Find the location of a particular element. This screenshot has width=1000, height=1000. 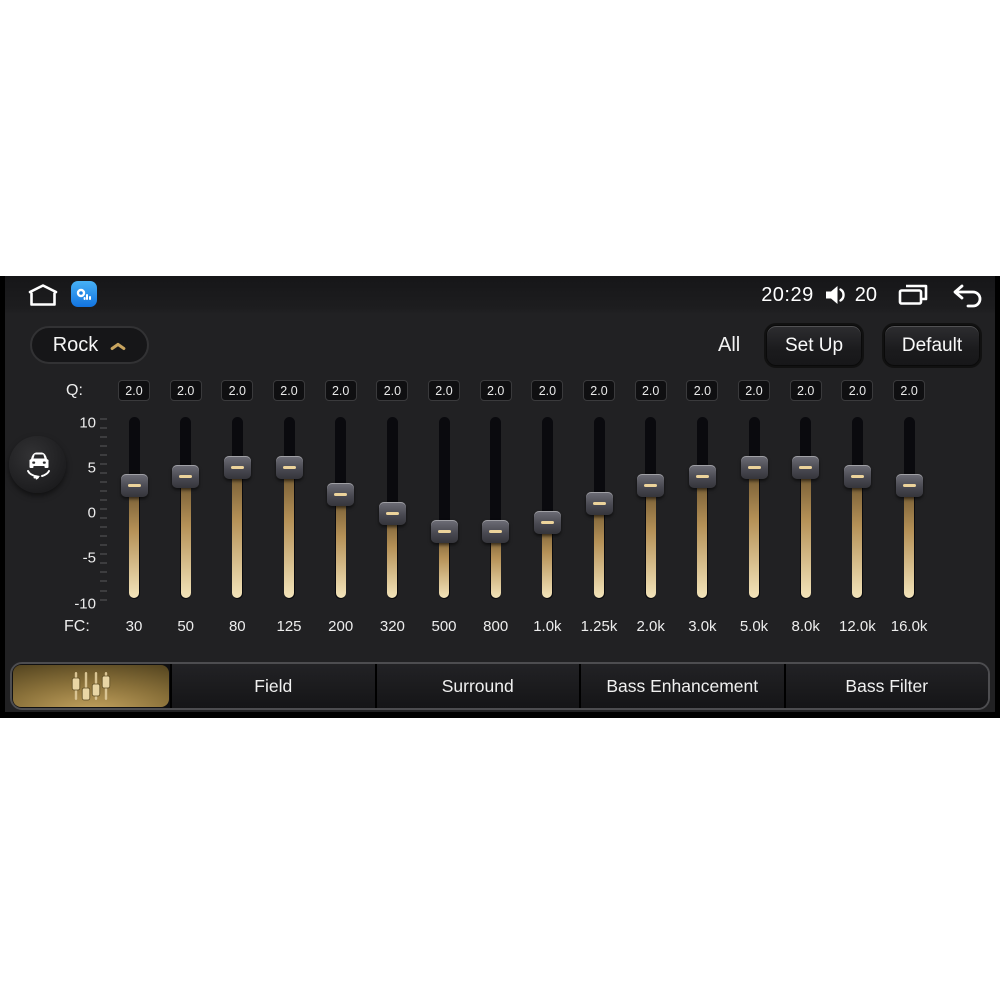

tab-label: Surround is located at coordinates (477, 685).